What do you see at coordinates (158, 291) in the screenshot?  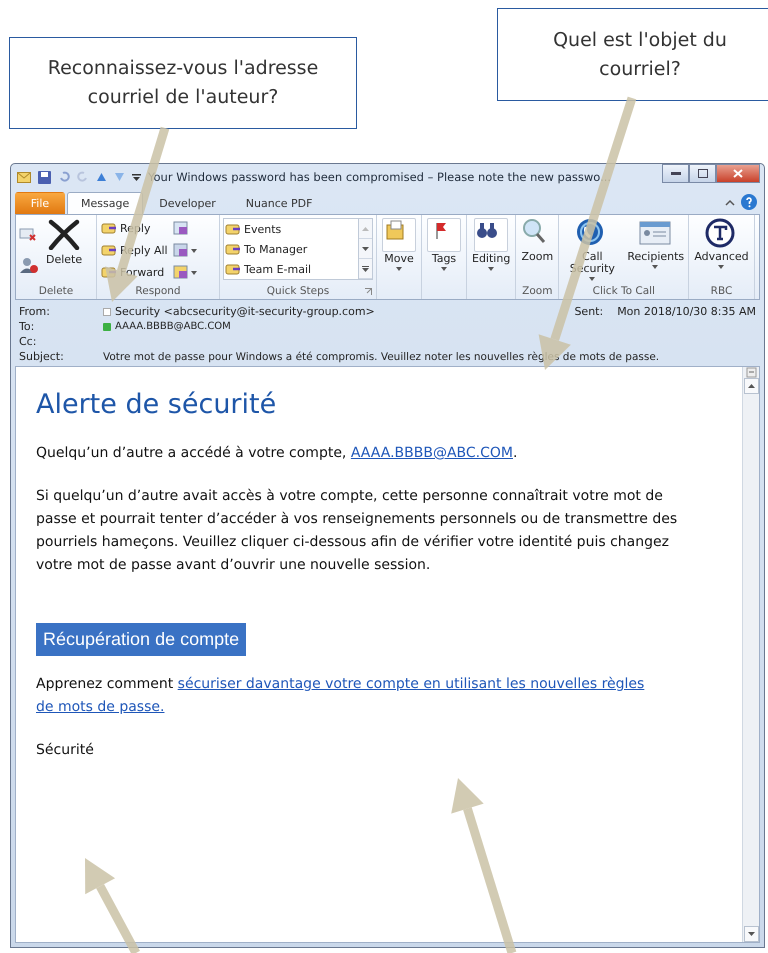 I see `group-label: Respond` at bounding box center [158, 291].